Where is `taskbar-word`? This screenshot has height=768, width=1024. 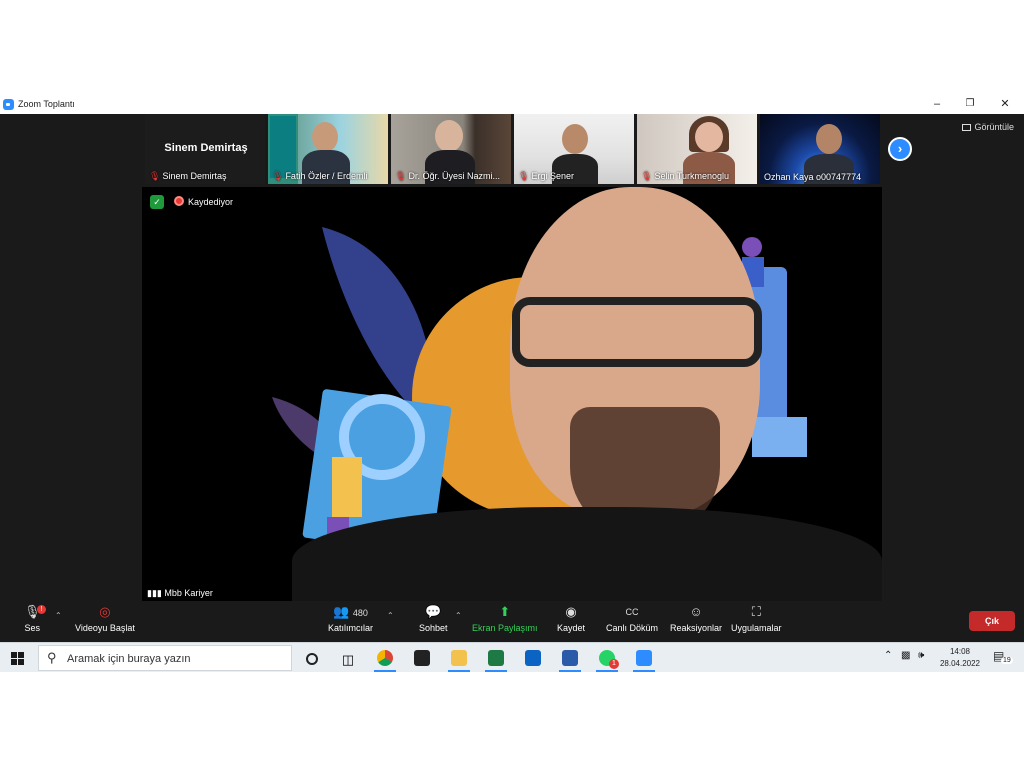 taskbar-word is located at coordinates (570, 659).